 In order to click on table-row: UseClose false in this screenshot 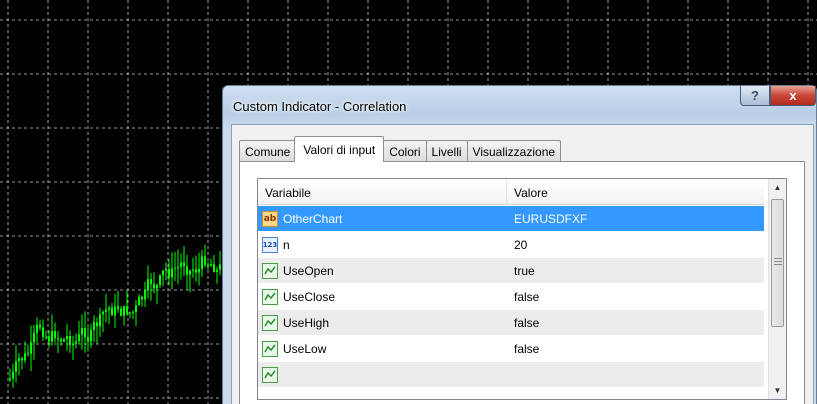, I will do `click(511, 297)`.